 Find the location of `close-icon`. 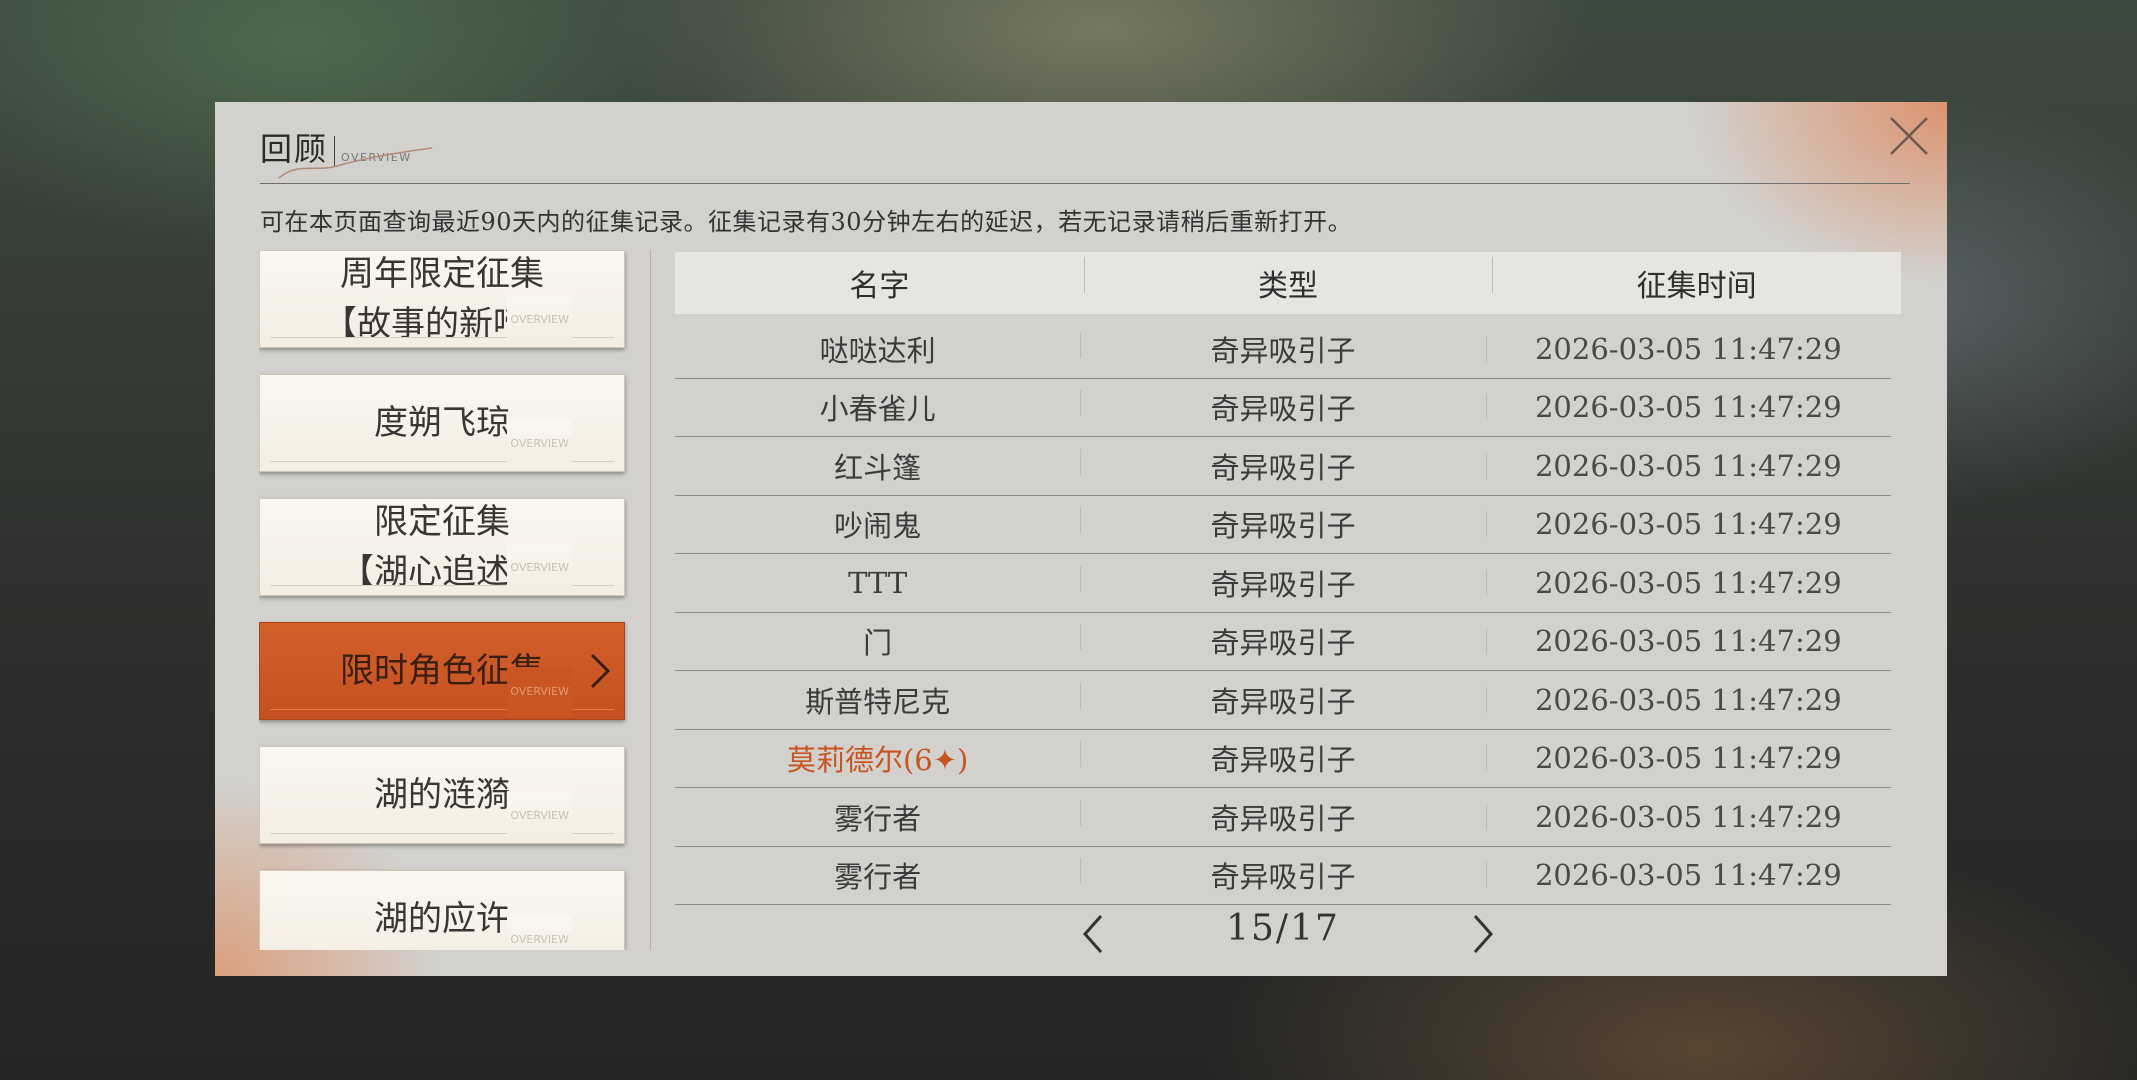

close-icon is located at coordinates (1909, 136).